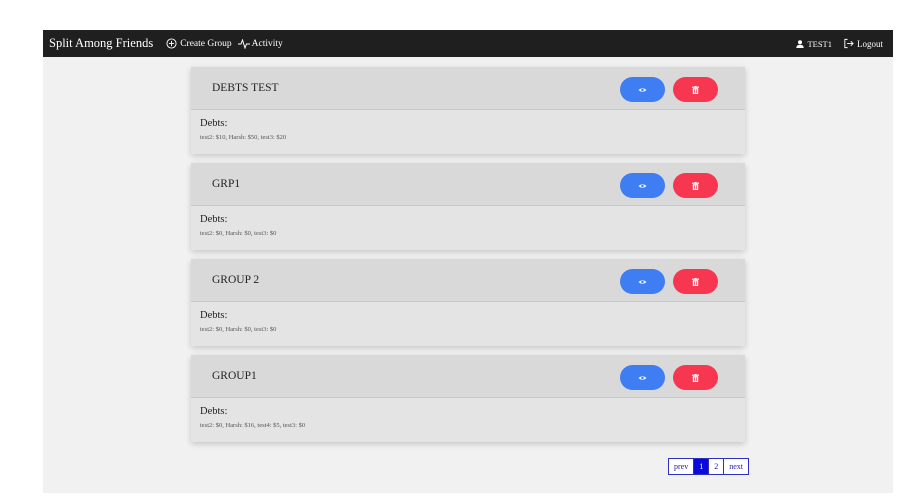  Describe the element at coordinates (800, 43) in the screenshot. I see `user-icon` at that location.